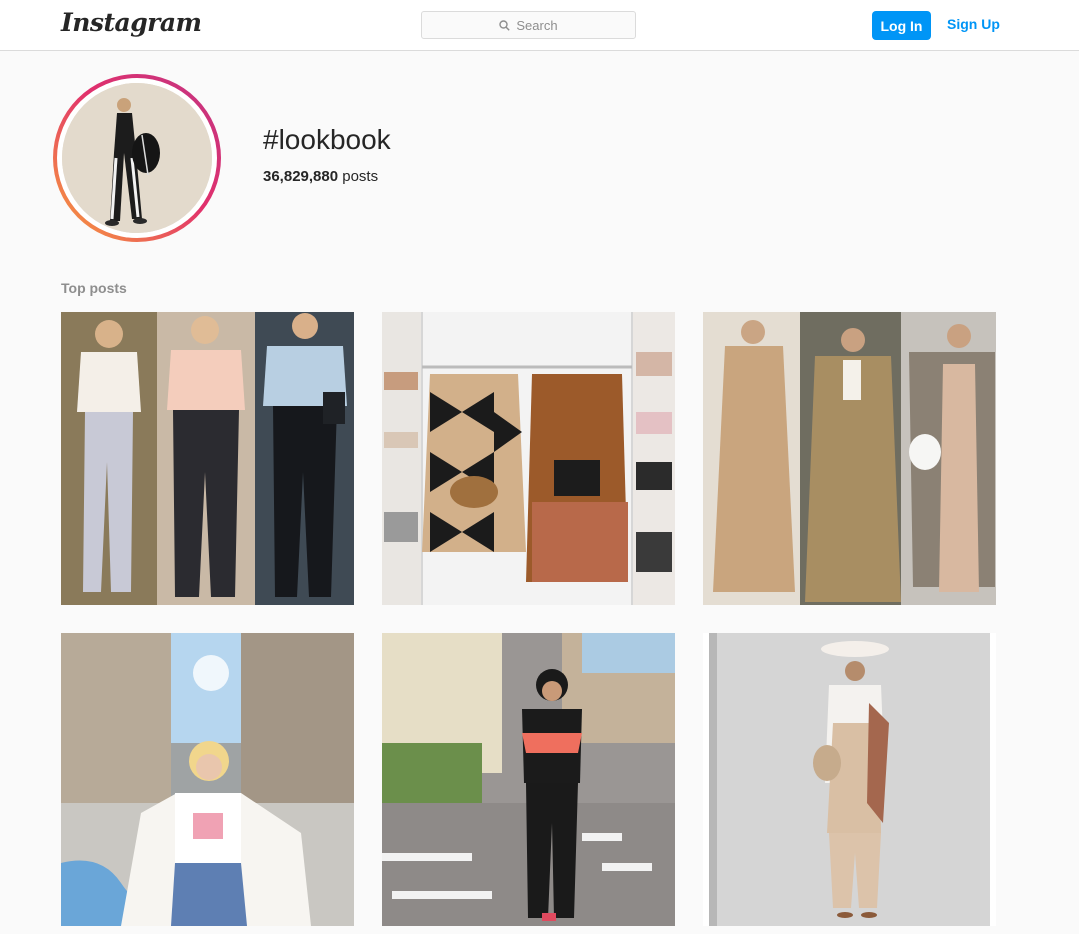 The image size is (1079, 934). Describe the element at coordinates (528, 25) in the screenshot. I see `search-box: Search` at that location.